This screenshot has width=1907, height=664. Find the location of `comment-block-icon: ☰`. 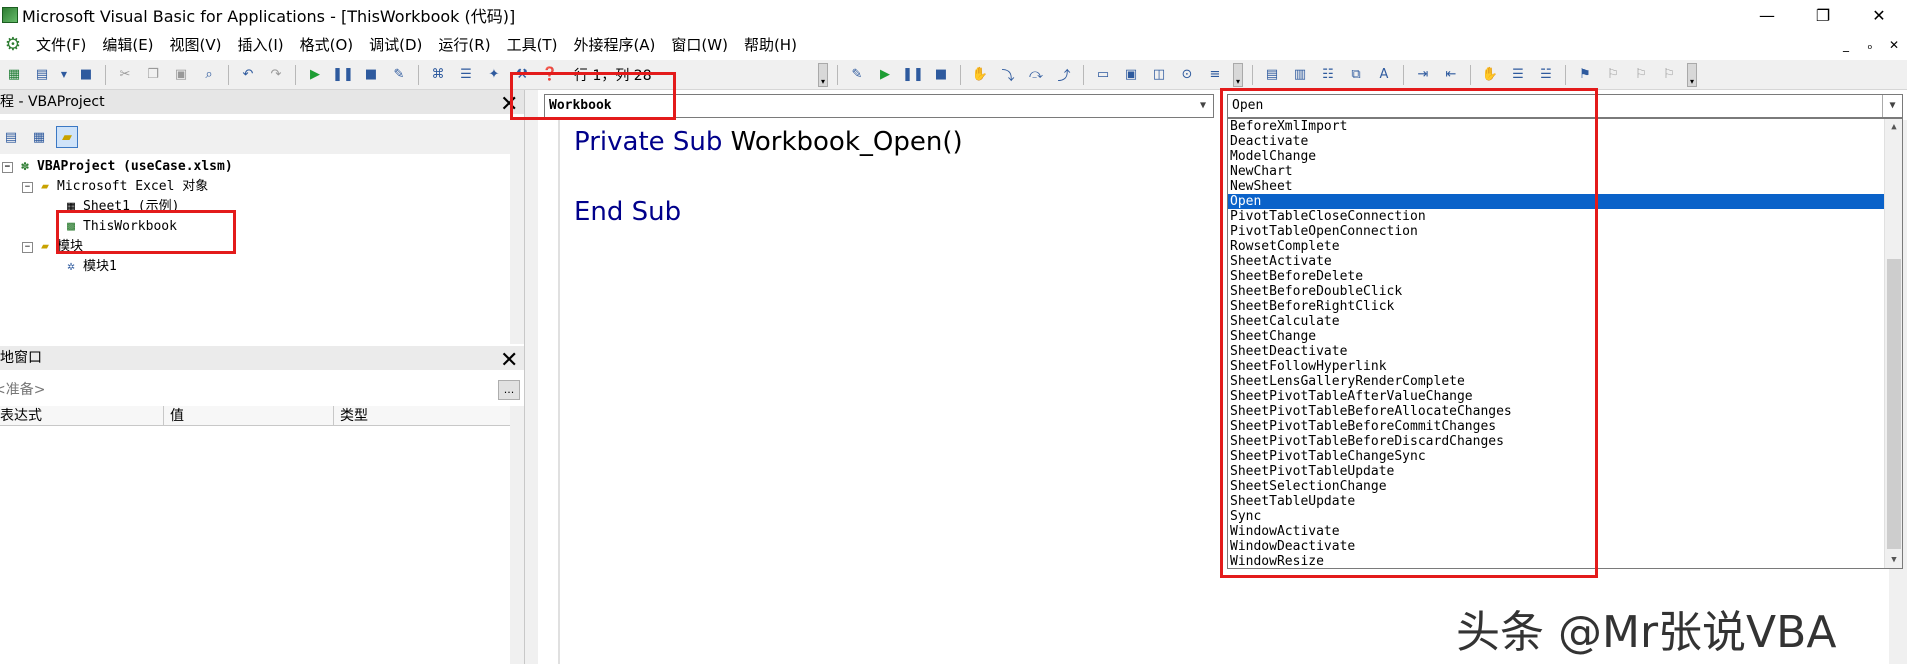

comment-block-icon: ☰ is located at coordinates (1518, 75).